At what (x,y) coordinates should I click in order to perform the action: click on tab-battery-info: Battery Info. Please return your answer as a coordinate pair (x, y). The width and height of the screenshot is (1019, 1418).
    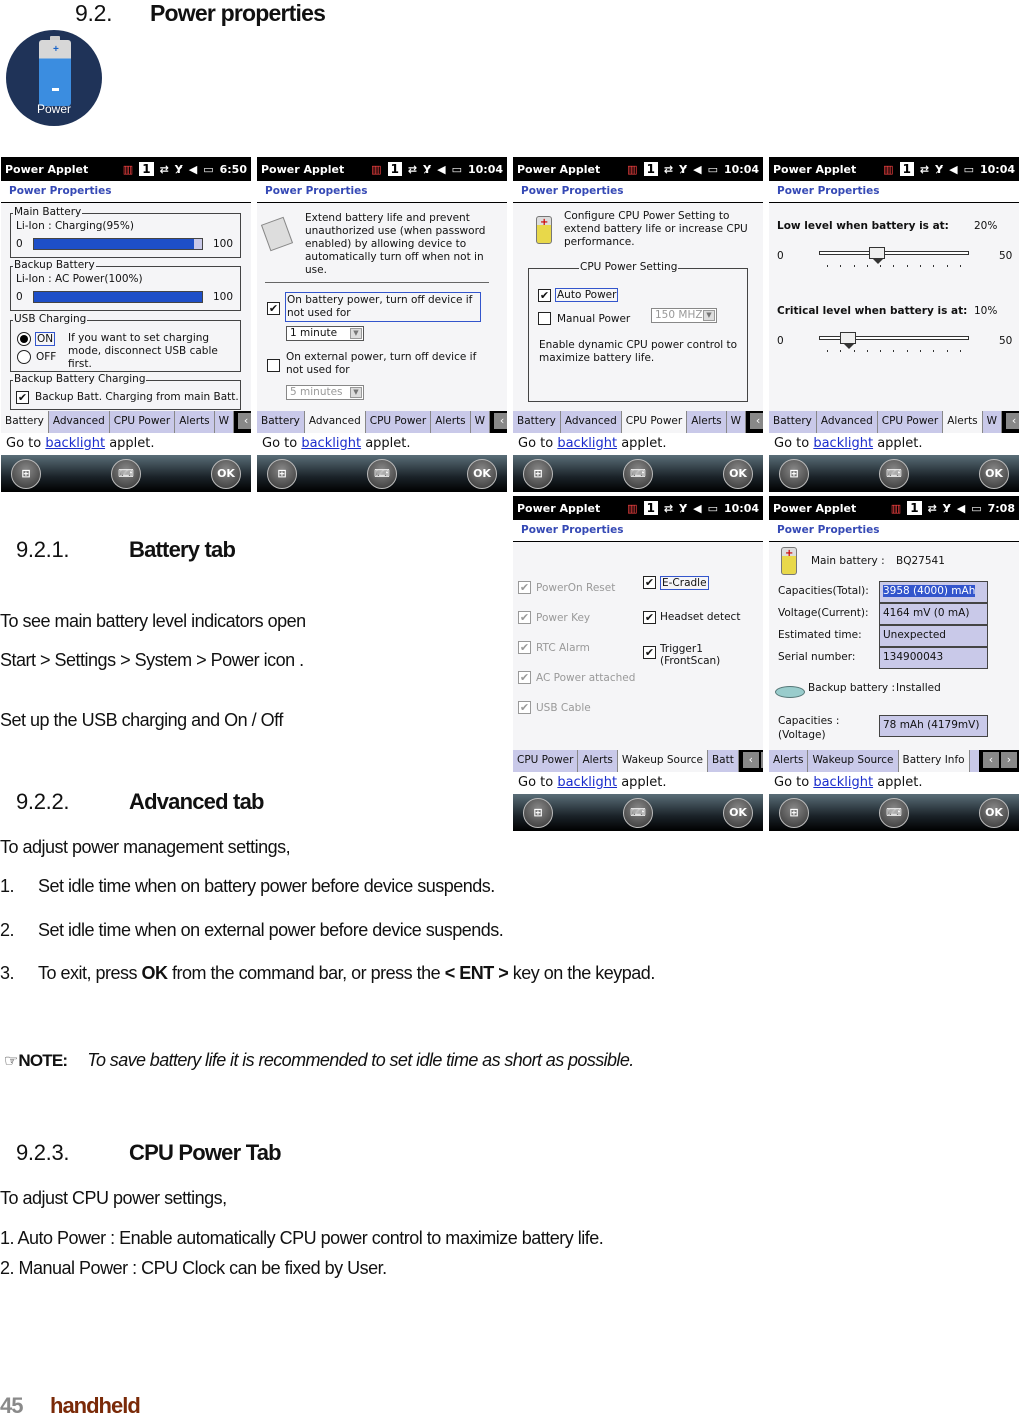
    Looking at the image, I should click on (934, 761).